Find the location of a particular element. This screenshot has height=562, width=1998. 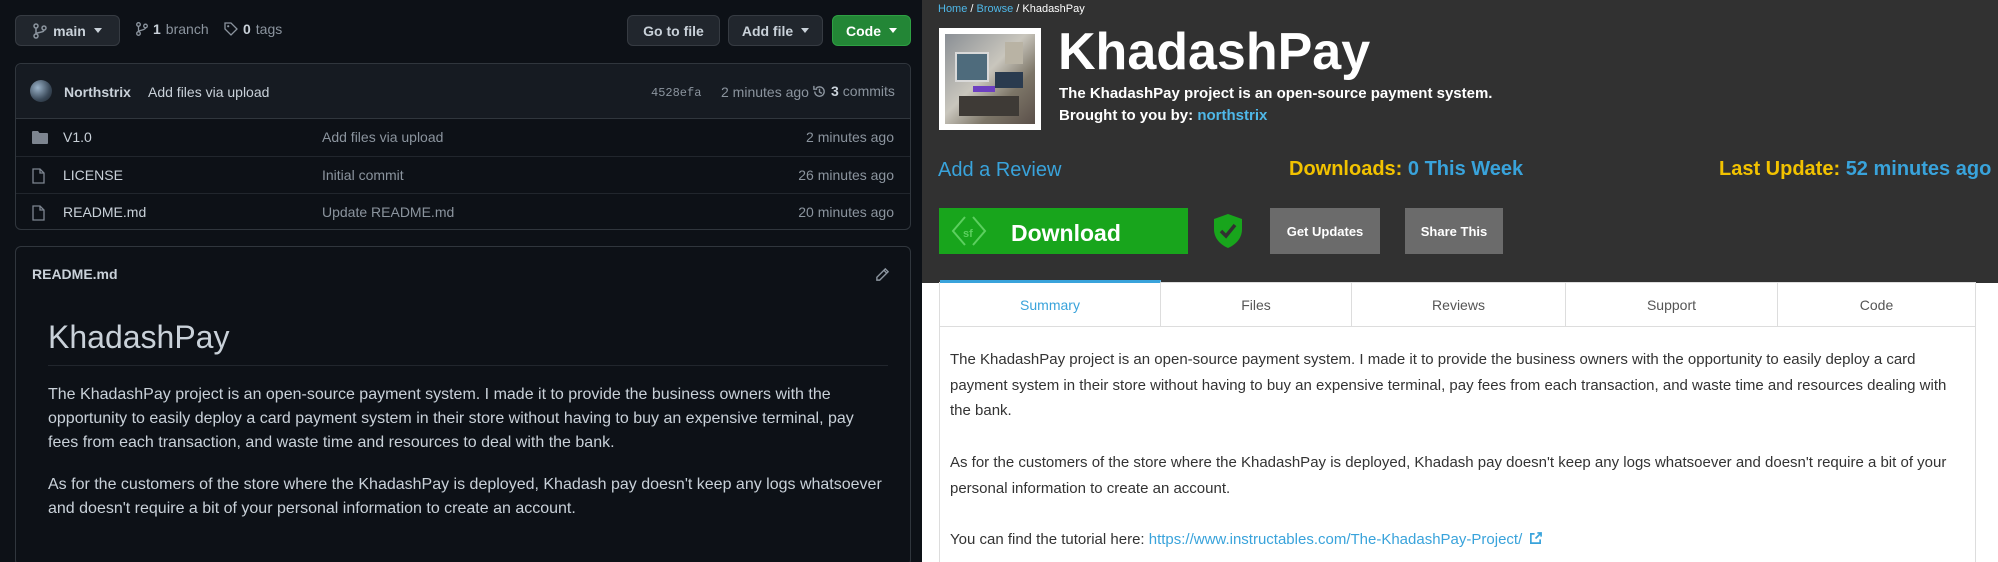

sourceforge-logo-icon: sf is located at coordinates (969, 231).